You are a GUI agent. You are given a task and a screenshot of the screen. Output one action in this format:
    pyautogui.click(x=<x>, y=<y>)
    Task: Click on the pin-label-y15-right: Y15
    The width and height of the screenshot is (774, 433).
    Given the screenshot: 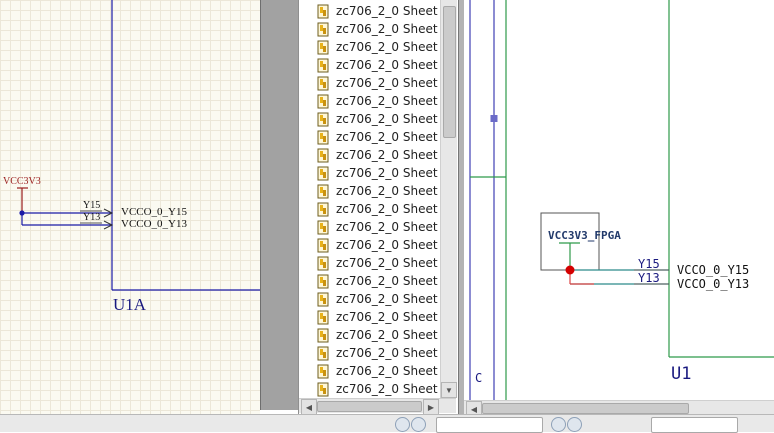 What is the action you would take?
    pyautogui.click(x=649, y=264)
    